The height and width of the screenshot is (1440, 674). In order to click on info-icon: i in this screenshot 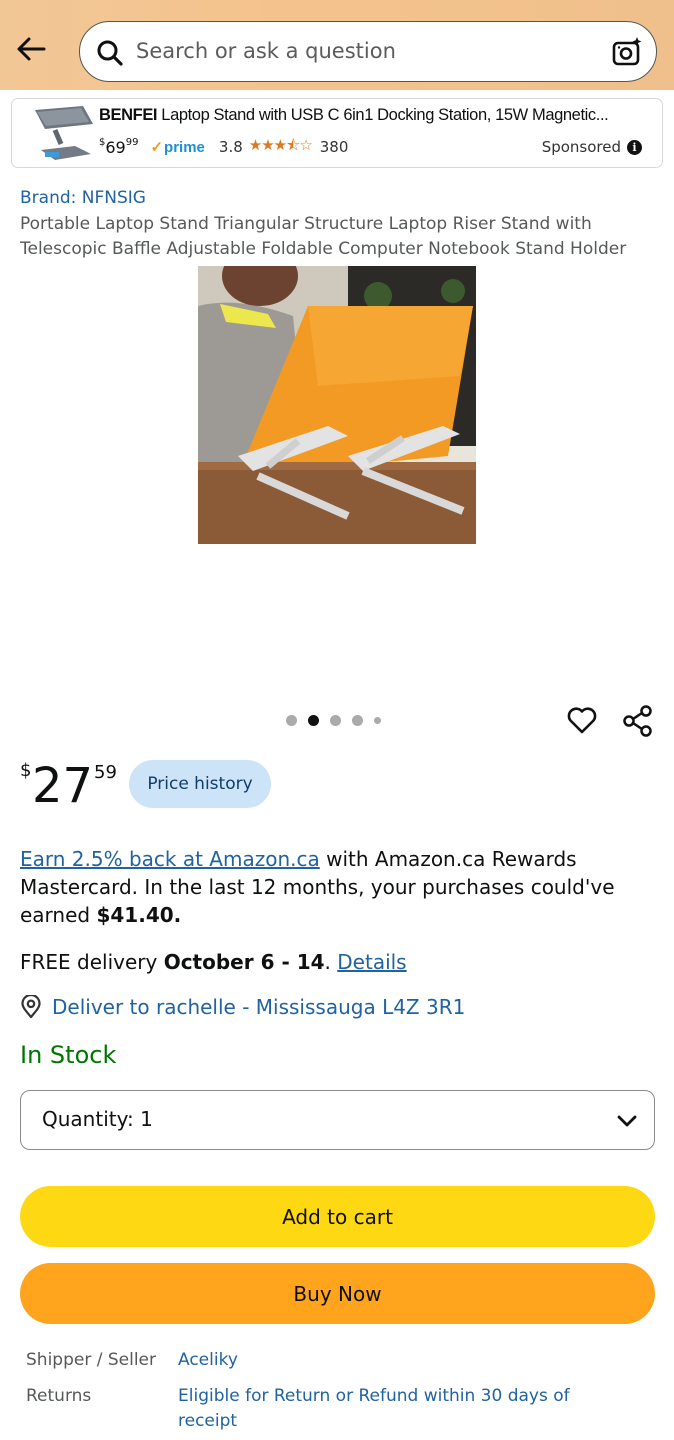, I will do `click(634, 147)`.